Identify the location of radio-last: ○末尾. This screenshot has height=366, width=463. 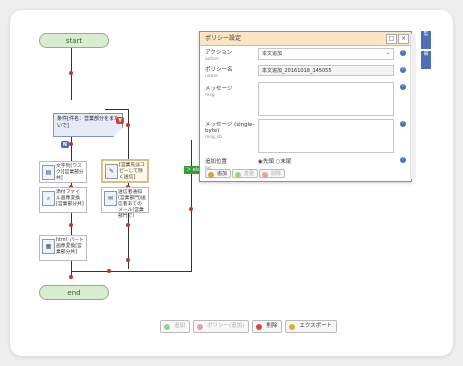
(284, 162).